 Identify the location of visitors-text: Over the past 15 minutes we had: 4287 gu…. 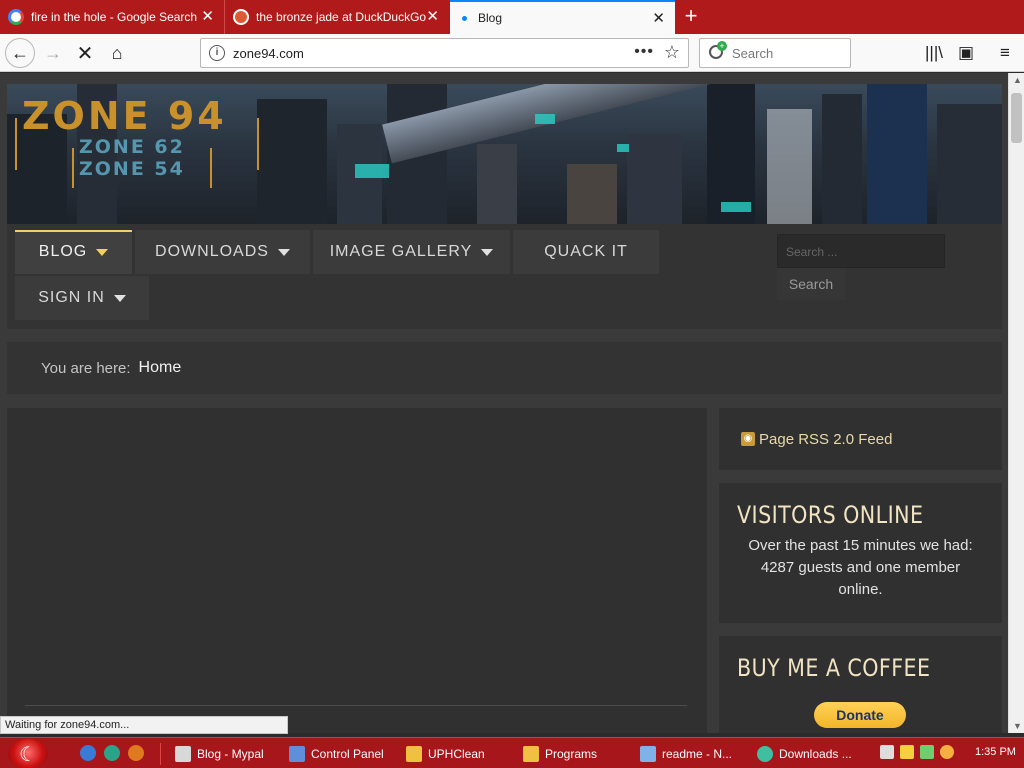
(860, 567).